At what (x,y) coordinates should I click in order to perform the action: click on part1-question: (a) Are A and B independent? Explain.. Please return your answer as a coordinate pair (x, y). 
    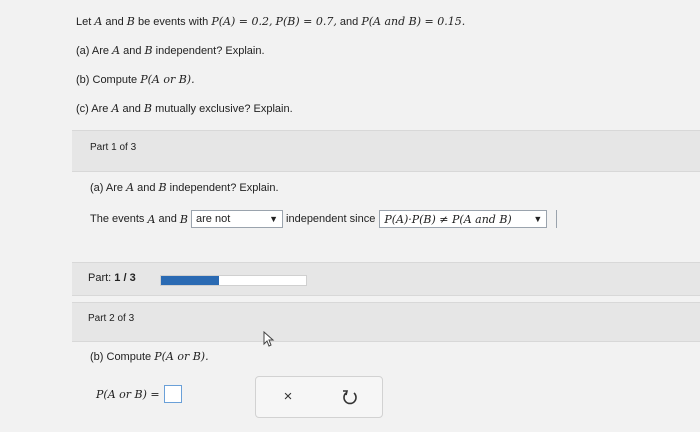
    Looking at the image, I should click on (184, 187).